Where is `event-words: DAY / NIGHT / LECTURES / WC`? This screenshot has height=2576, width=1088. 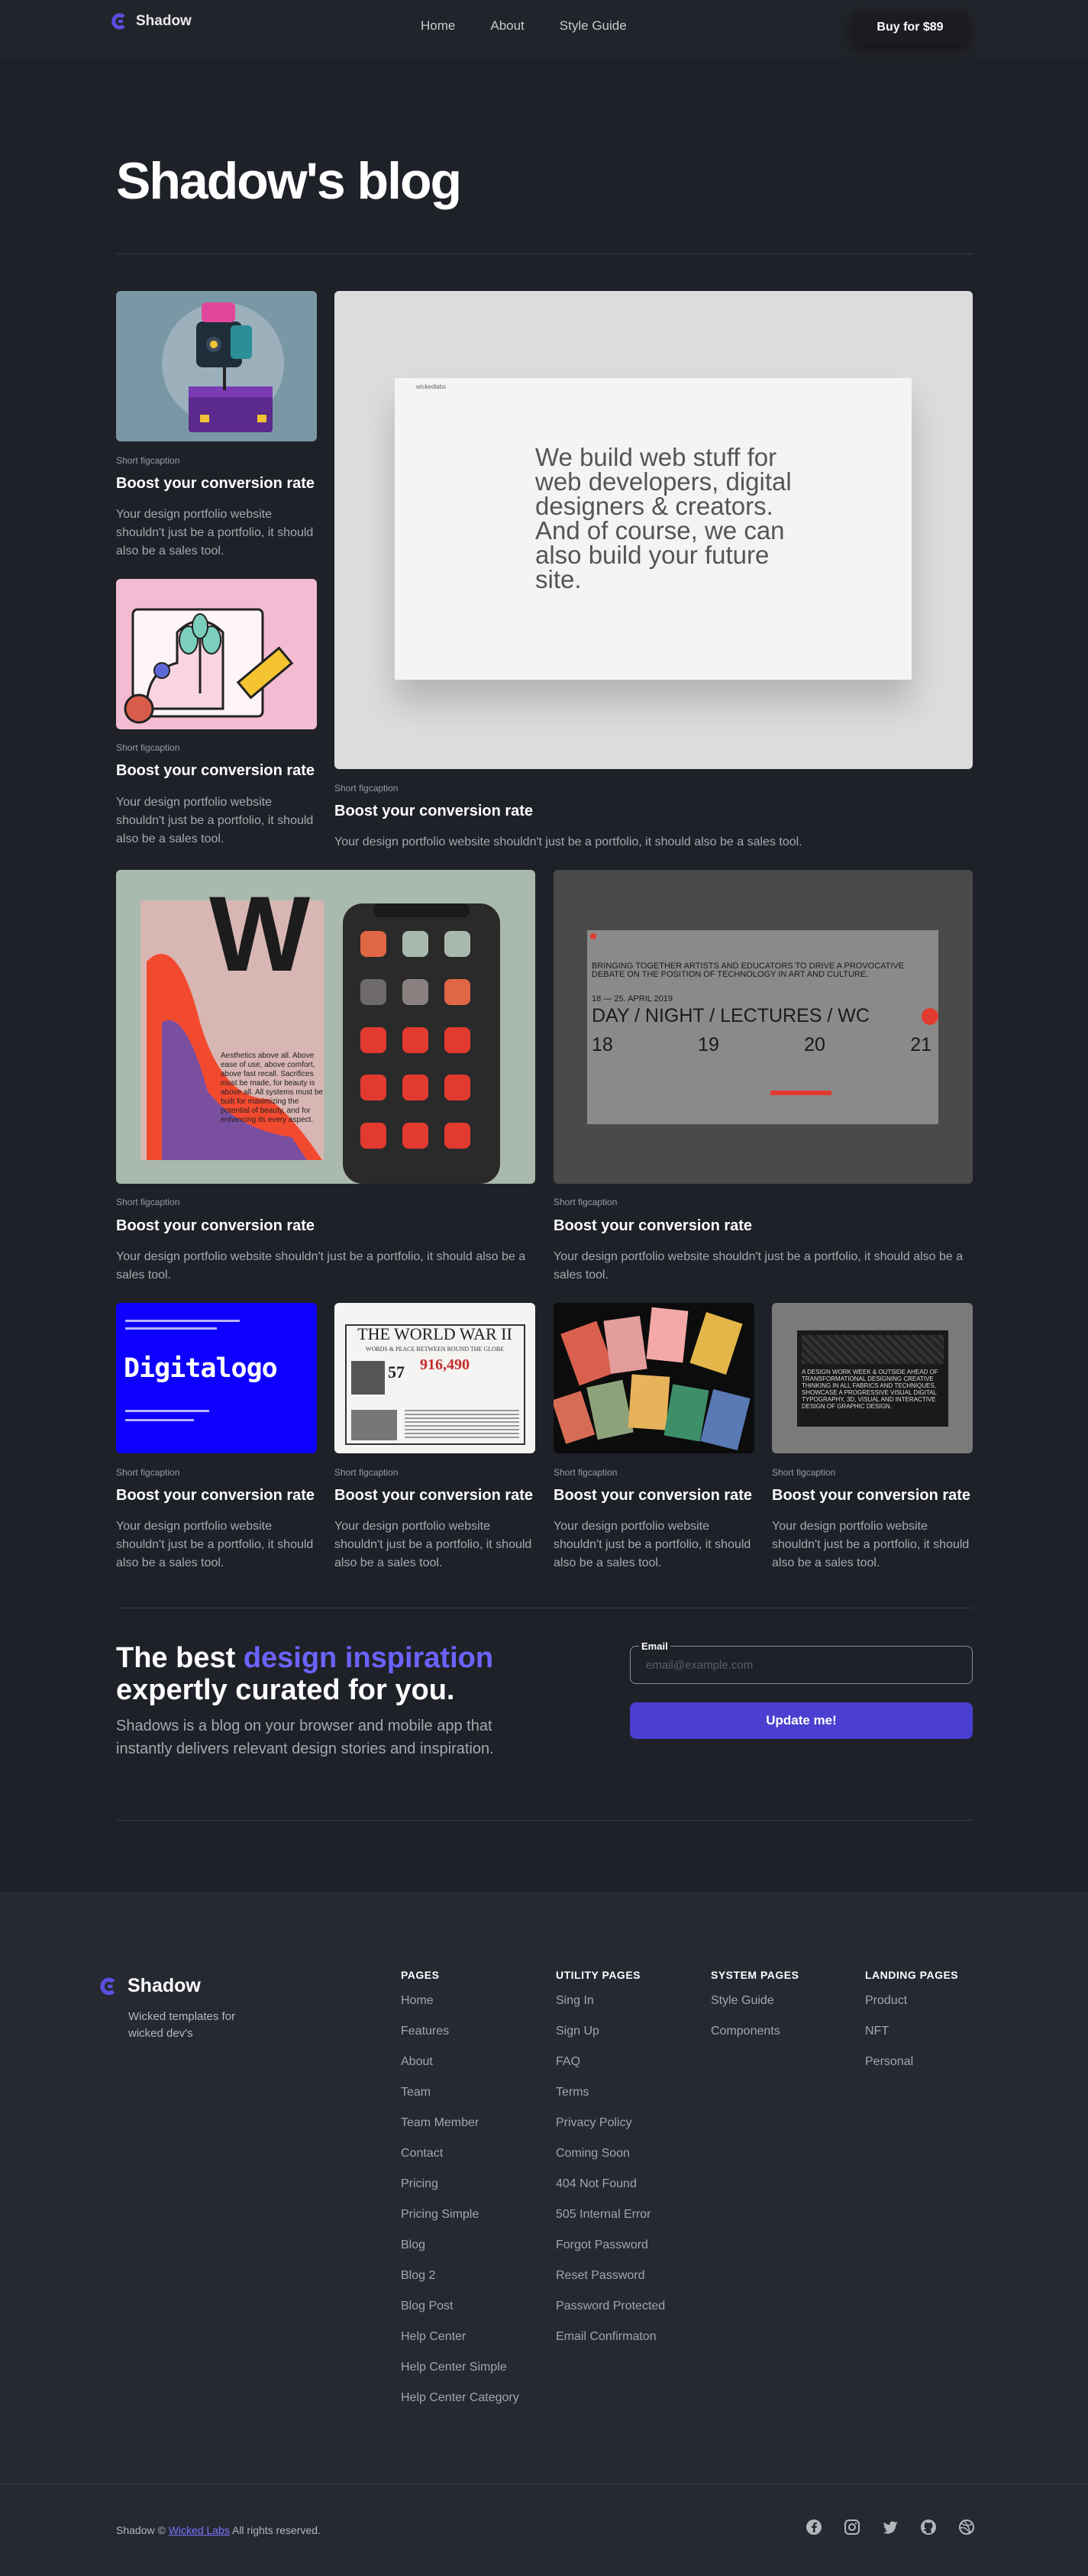 event-words: DAY / NIGHT / LECTURES / WC is located at coordinates (731, 1016).